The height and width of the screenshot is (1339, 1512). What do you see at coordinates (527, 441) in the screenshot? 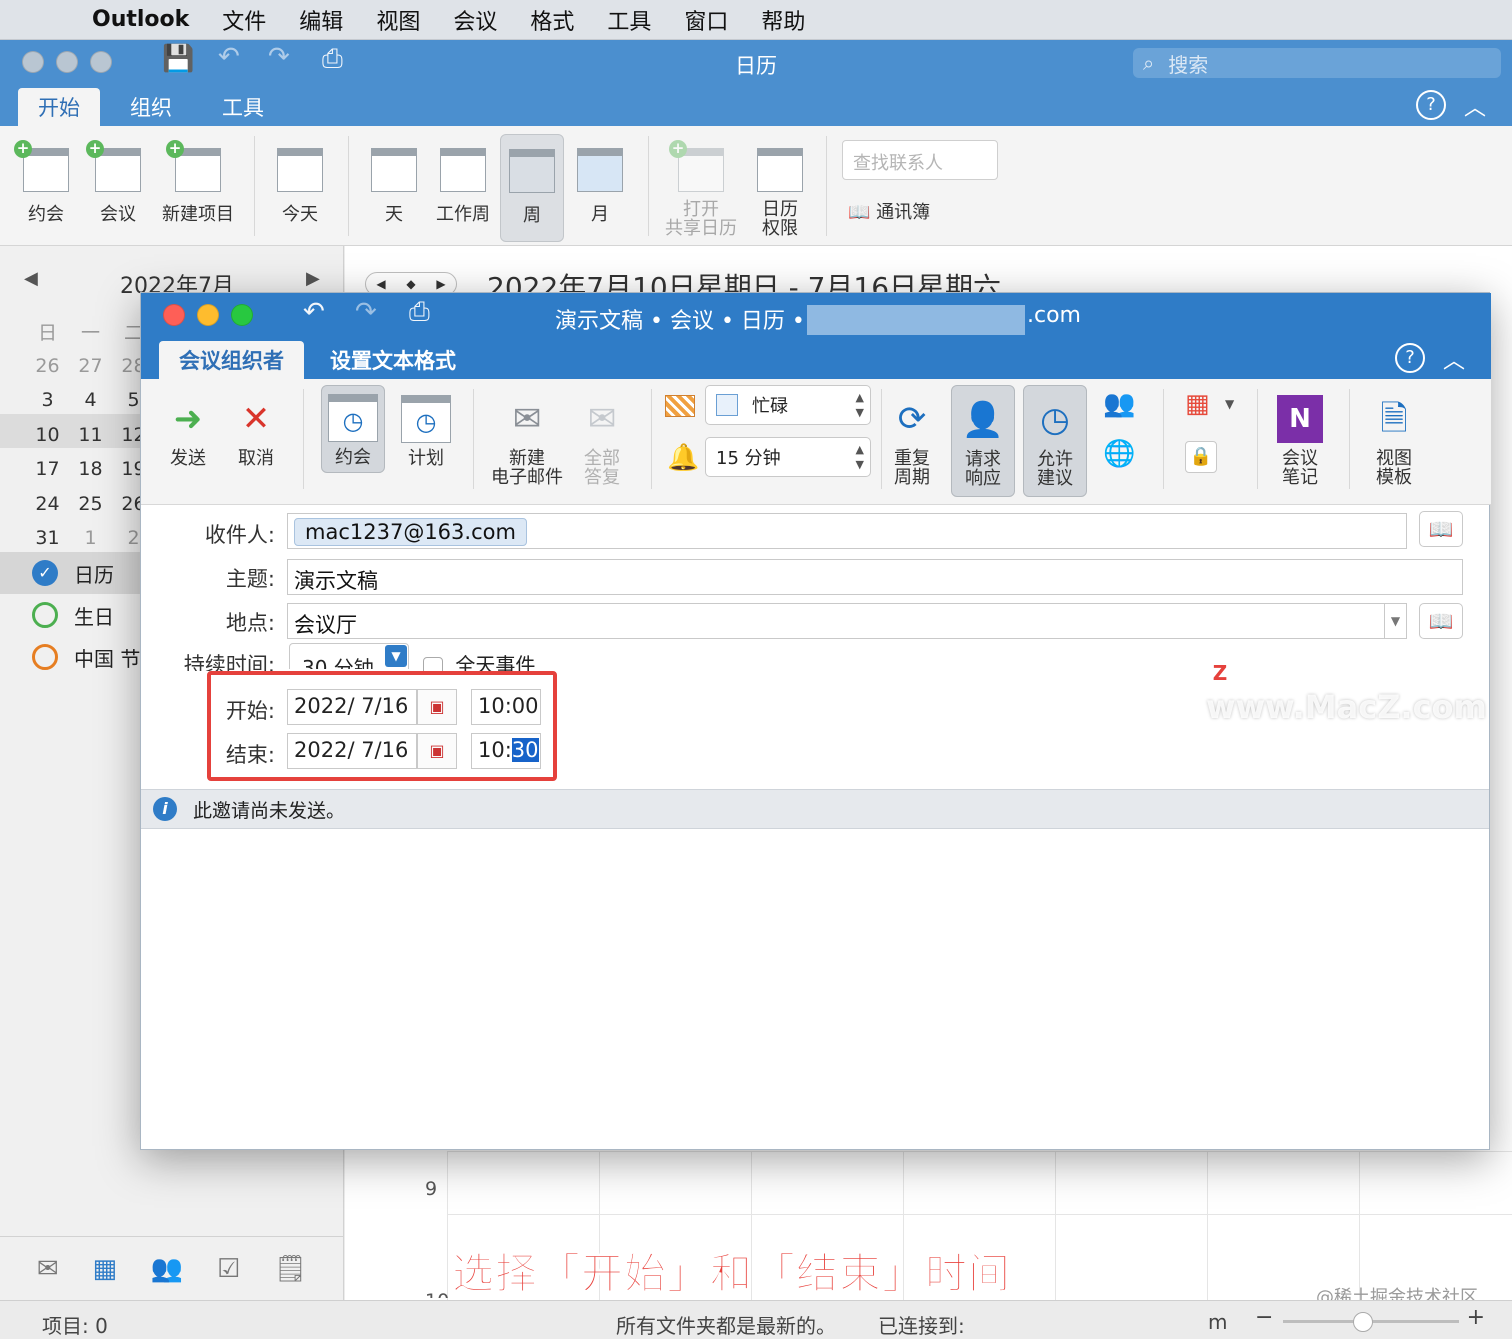
I see `new-email-button: ✉ 新建 电子邮件` at bounding box center [527, 441].